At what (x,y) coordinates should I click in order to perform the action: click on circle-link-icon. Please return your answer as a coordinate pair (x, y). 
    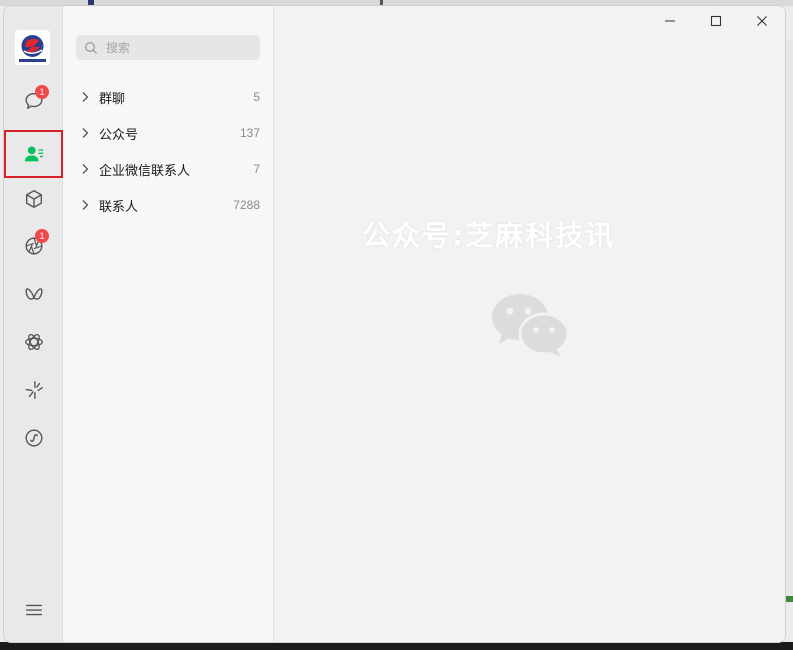
    Looking at the image, I should click on (33, 438).